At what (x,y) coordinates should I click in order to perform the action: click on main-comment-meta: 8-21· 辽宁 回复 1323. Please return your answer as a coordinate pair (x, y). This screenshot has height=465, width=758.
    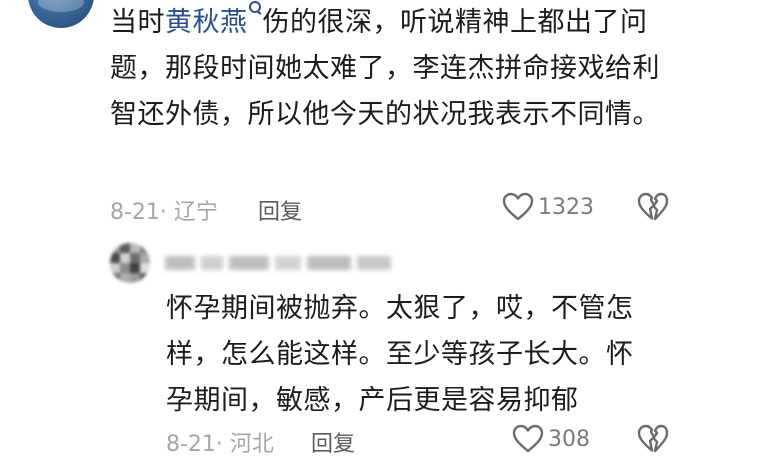
    Looking at the image, I should click on (390, 209).